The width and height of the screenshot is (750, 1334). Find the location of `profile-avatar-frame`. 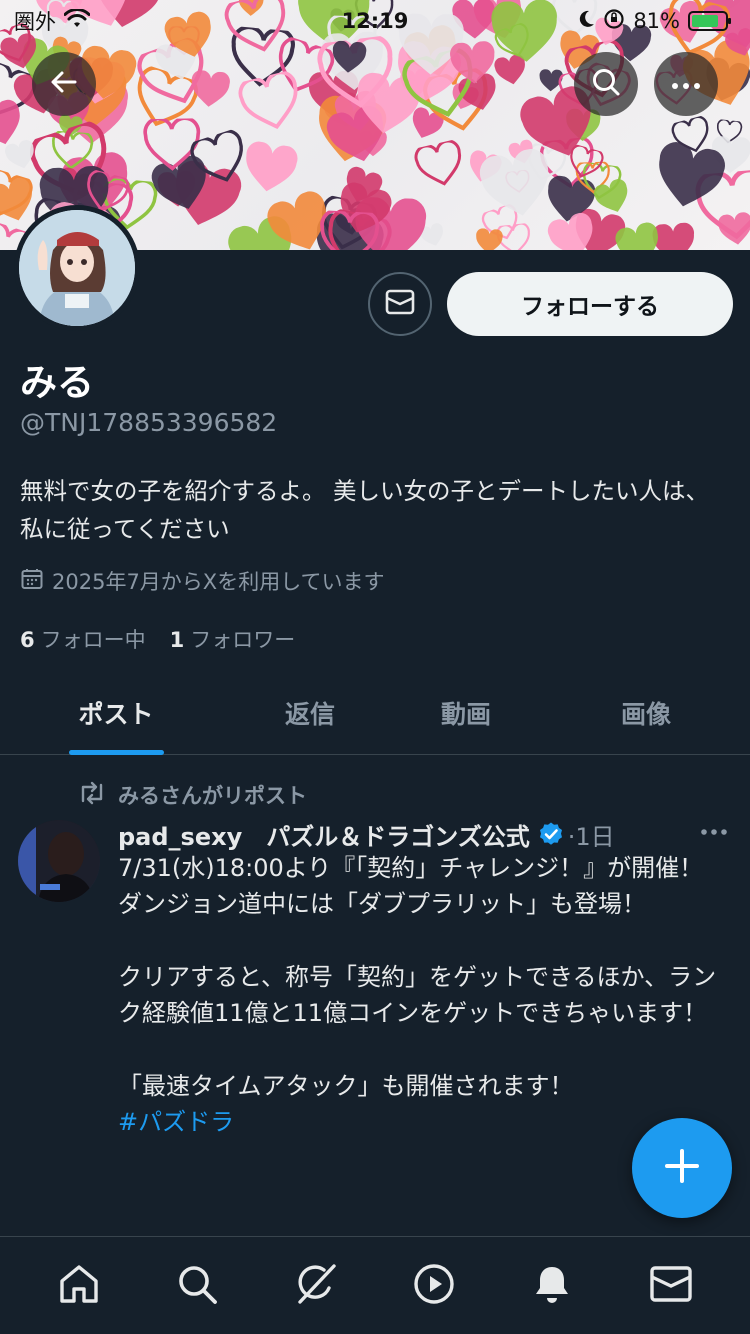

profile-avatar-frame is located at coordinates (77, 268).